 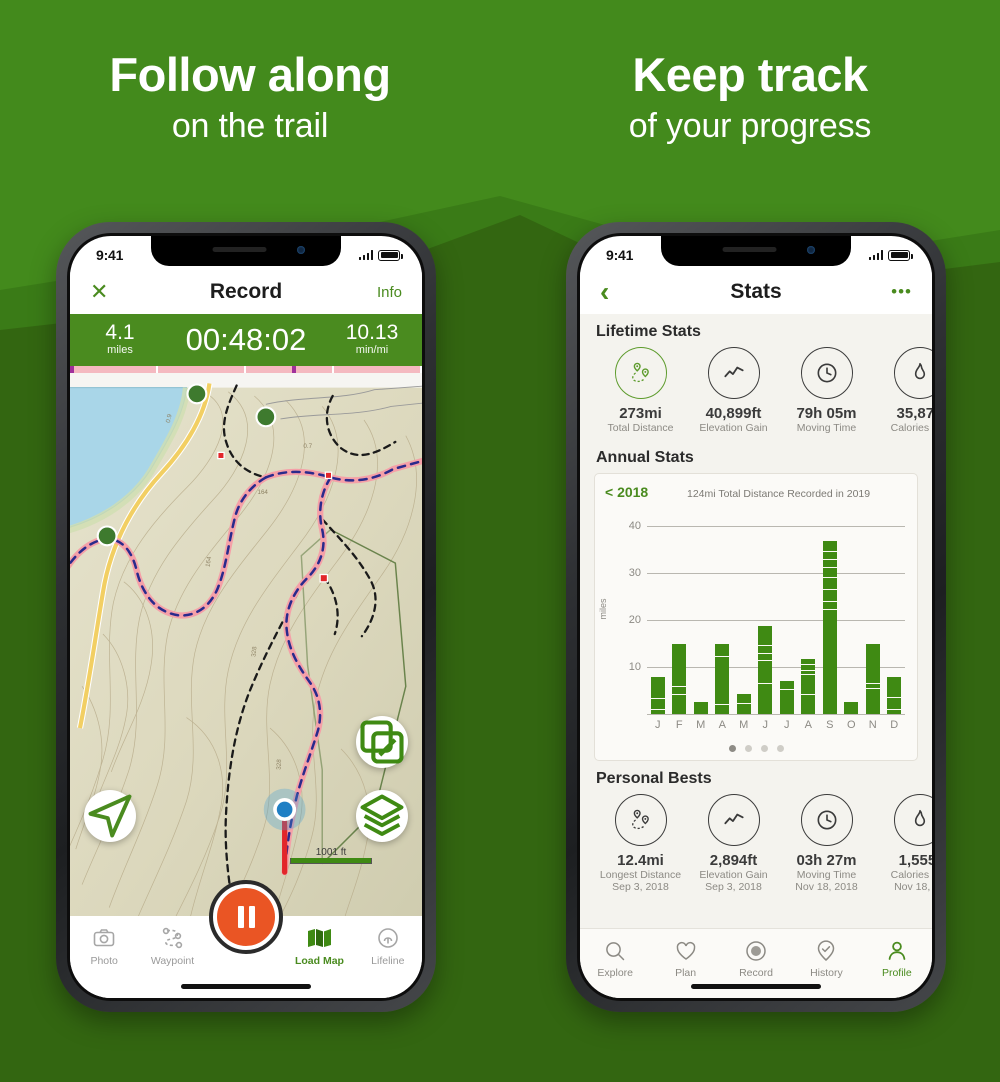 I want to click on tab-waypoint: Waypoint, so click(x=172, y=946).